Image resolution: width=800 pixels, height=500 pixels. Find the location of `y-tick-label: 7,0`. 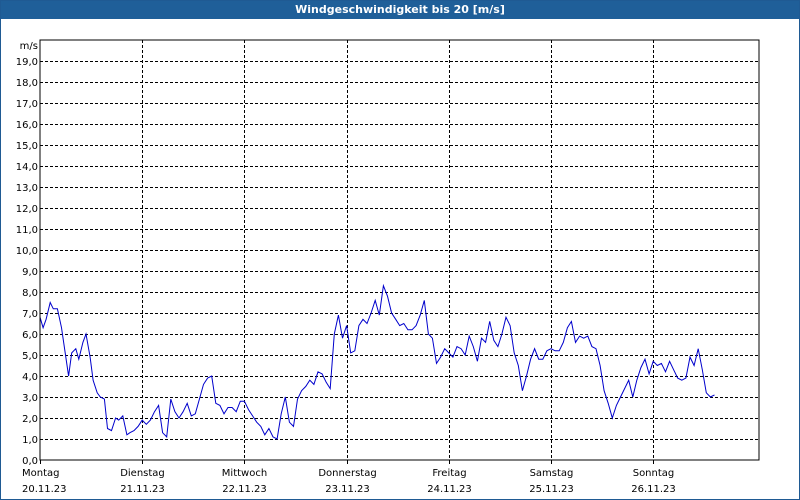

y-tick-label: 7,0 is located at coordinates (30, 314).